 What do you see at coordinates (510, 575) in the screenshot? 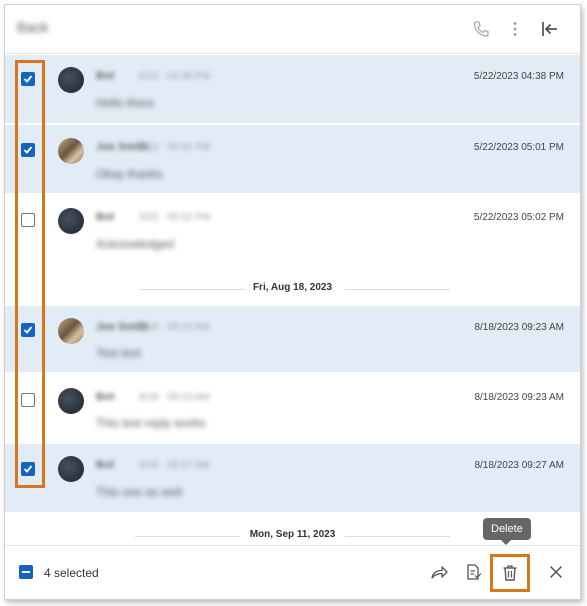
I see `trash-icon` at bounding box center [510, 575].